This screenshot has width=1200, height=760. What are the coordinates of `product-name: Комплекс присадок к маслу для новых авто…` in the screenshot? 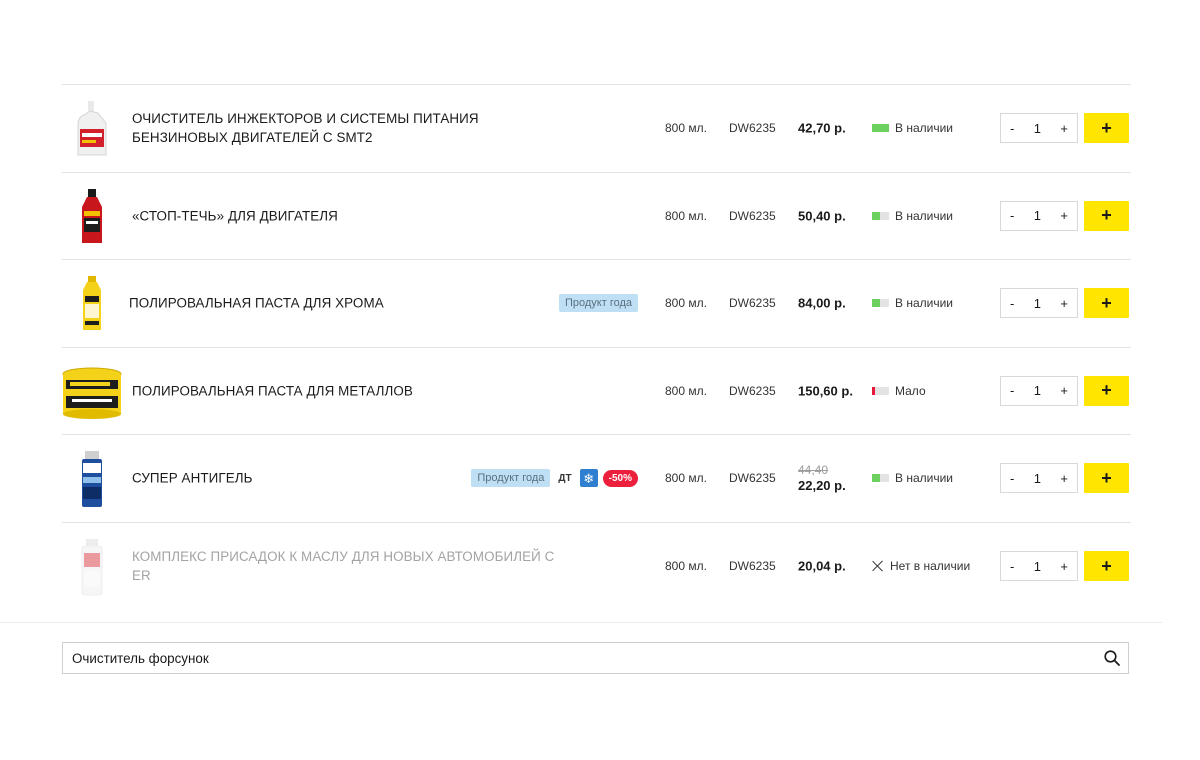 It's located at (352, 566).